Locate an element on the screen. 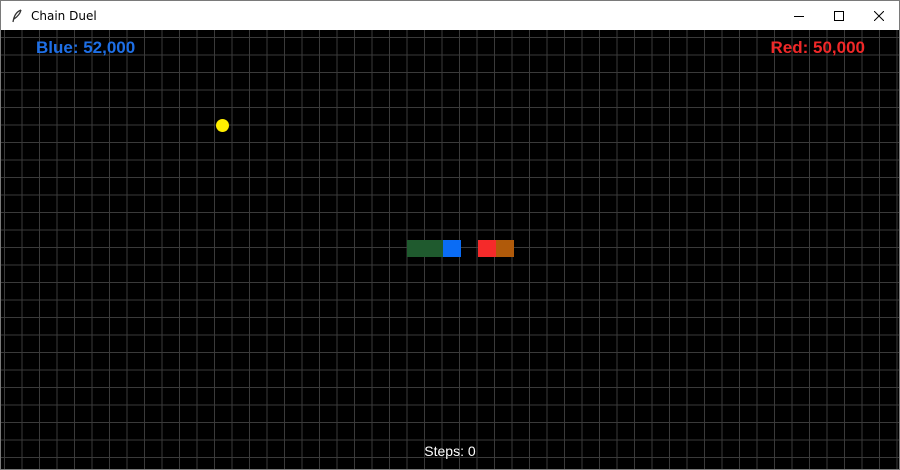  maximize-icon is located at coordinates (839, 15).